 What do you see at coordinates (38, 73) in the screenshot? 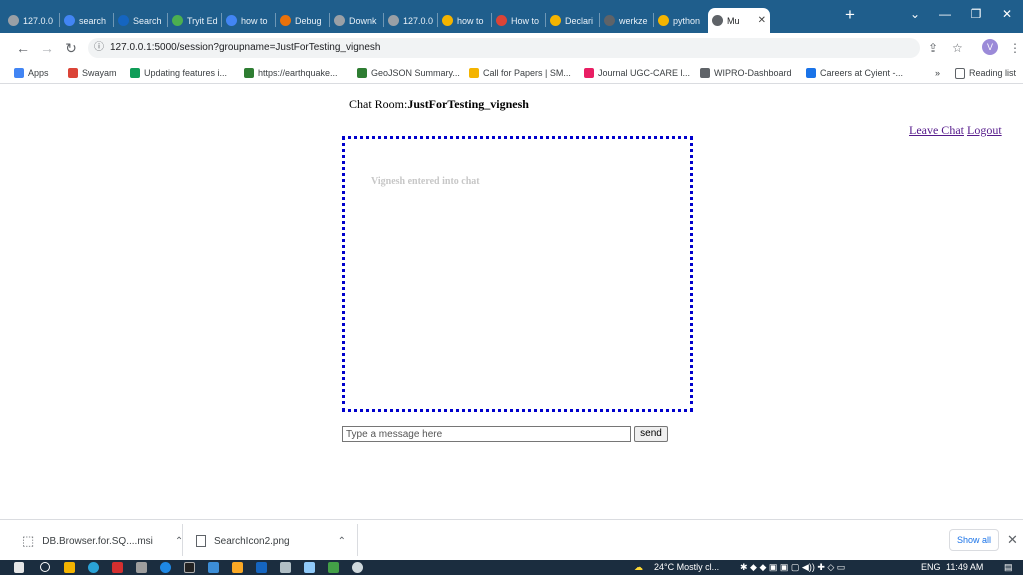
I see `bookmark-label: Apps` at bounding box center [38, 73].